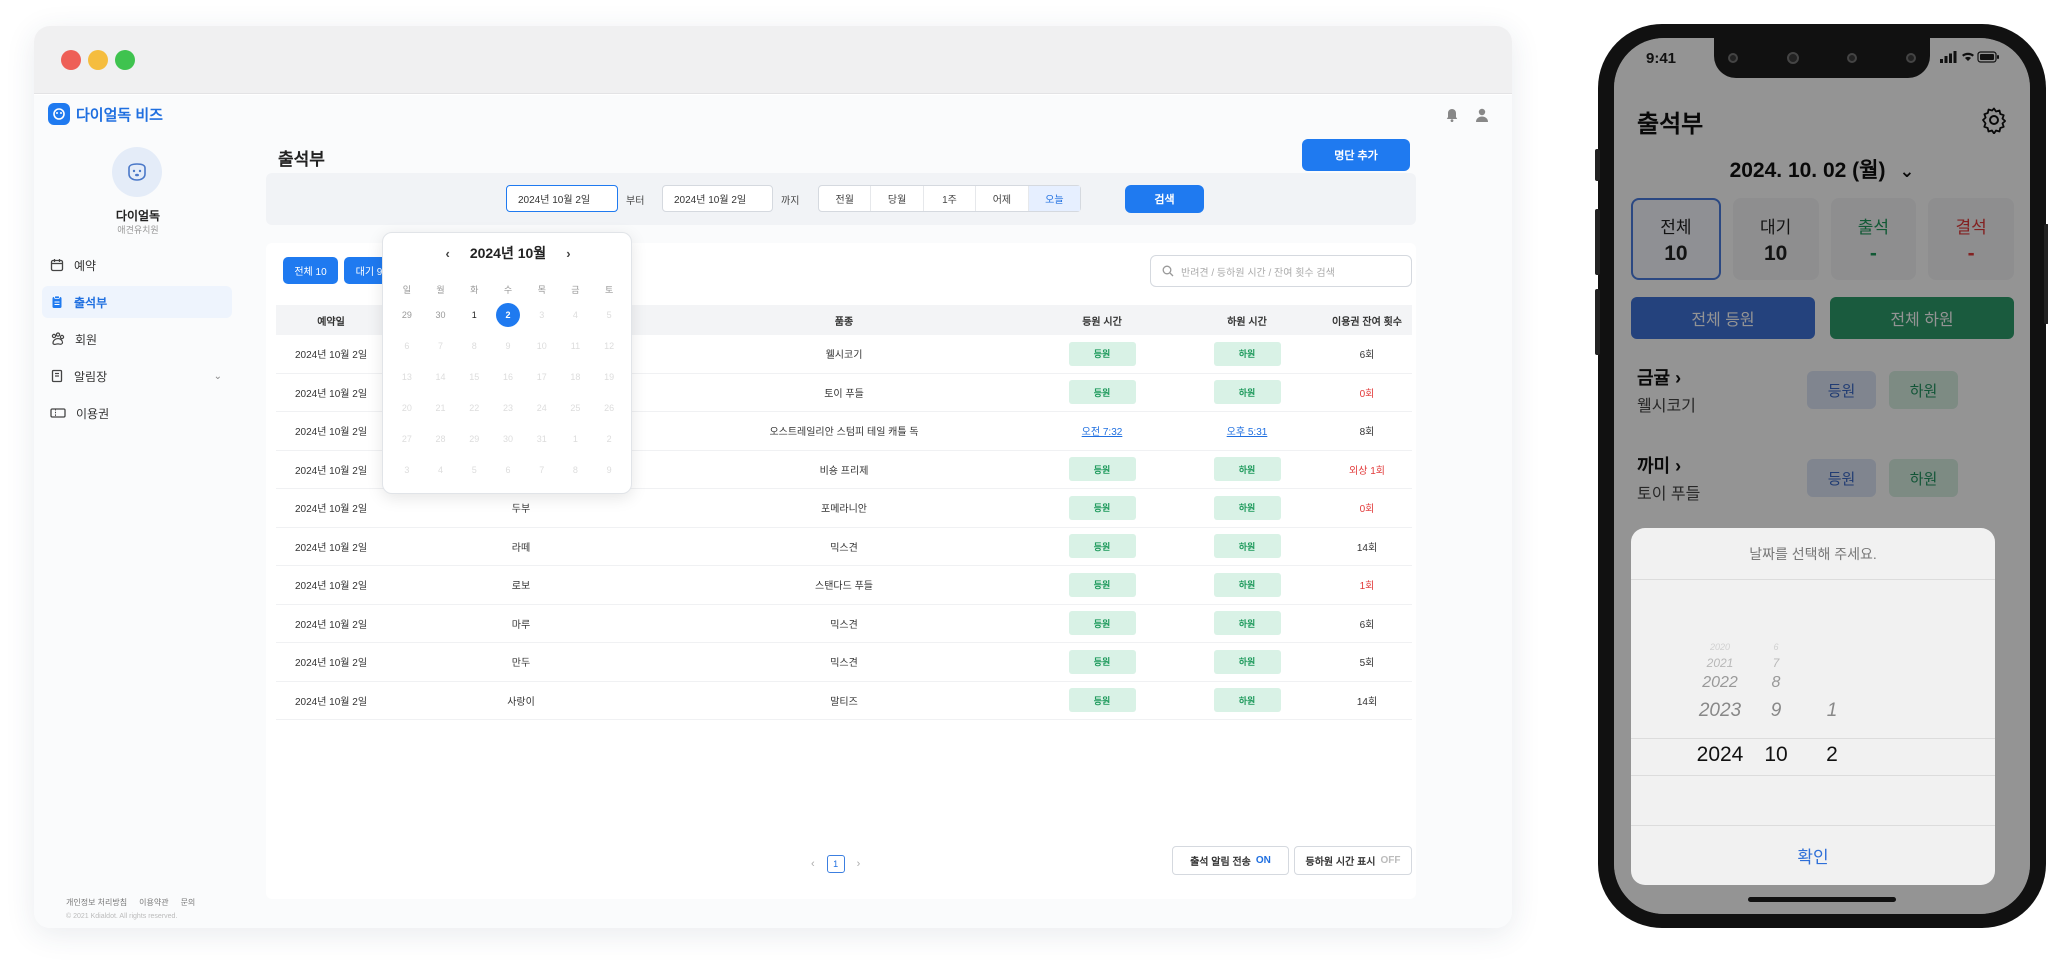  I want to click on picker-option: 10, so click(1776, 755).